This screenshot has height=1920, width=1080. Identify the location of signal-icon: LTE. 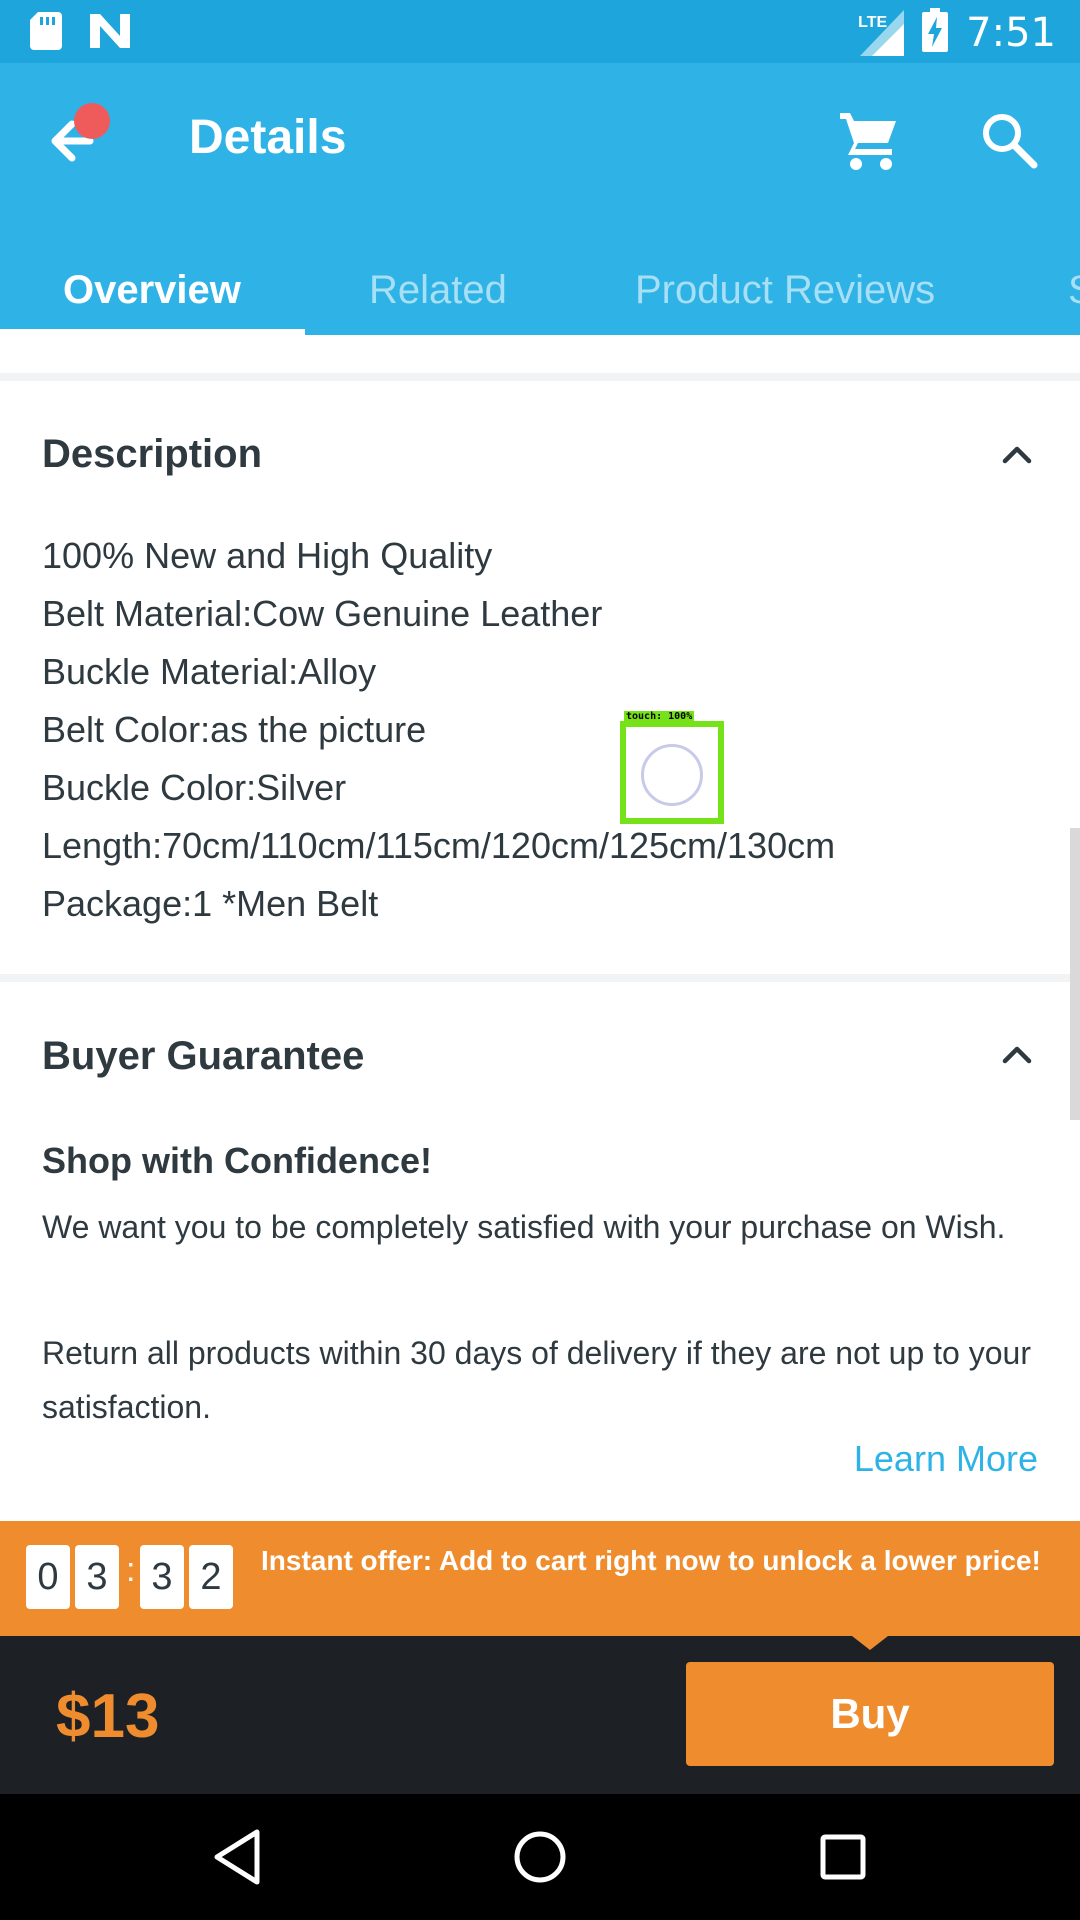
(881, 32).